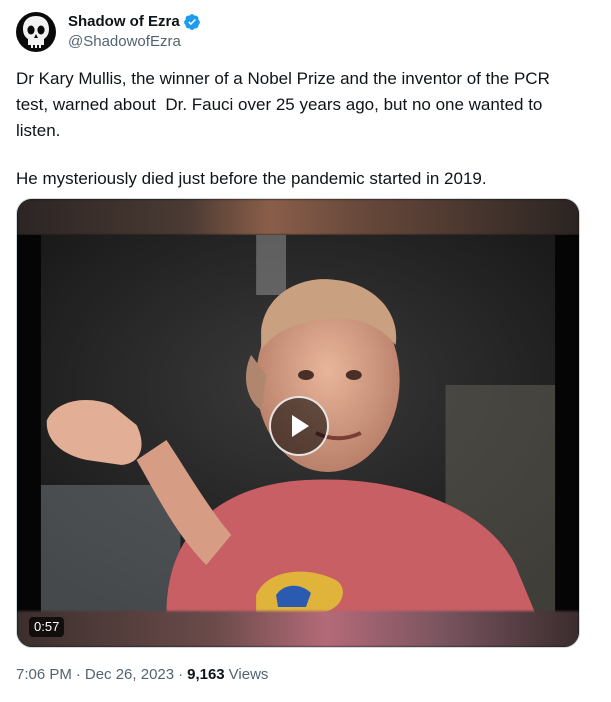 This screenshot has width=611, height=702. I want to click on views-count: 9,163, so click(206, 675).